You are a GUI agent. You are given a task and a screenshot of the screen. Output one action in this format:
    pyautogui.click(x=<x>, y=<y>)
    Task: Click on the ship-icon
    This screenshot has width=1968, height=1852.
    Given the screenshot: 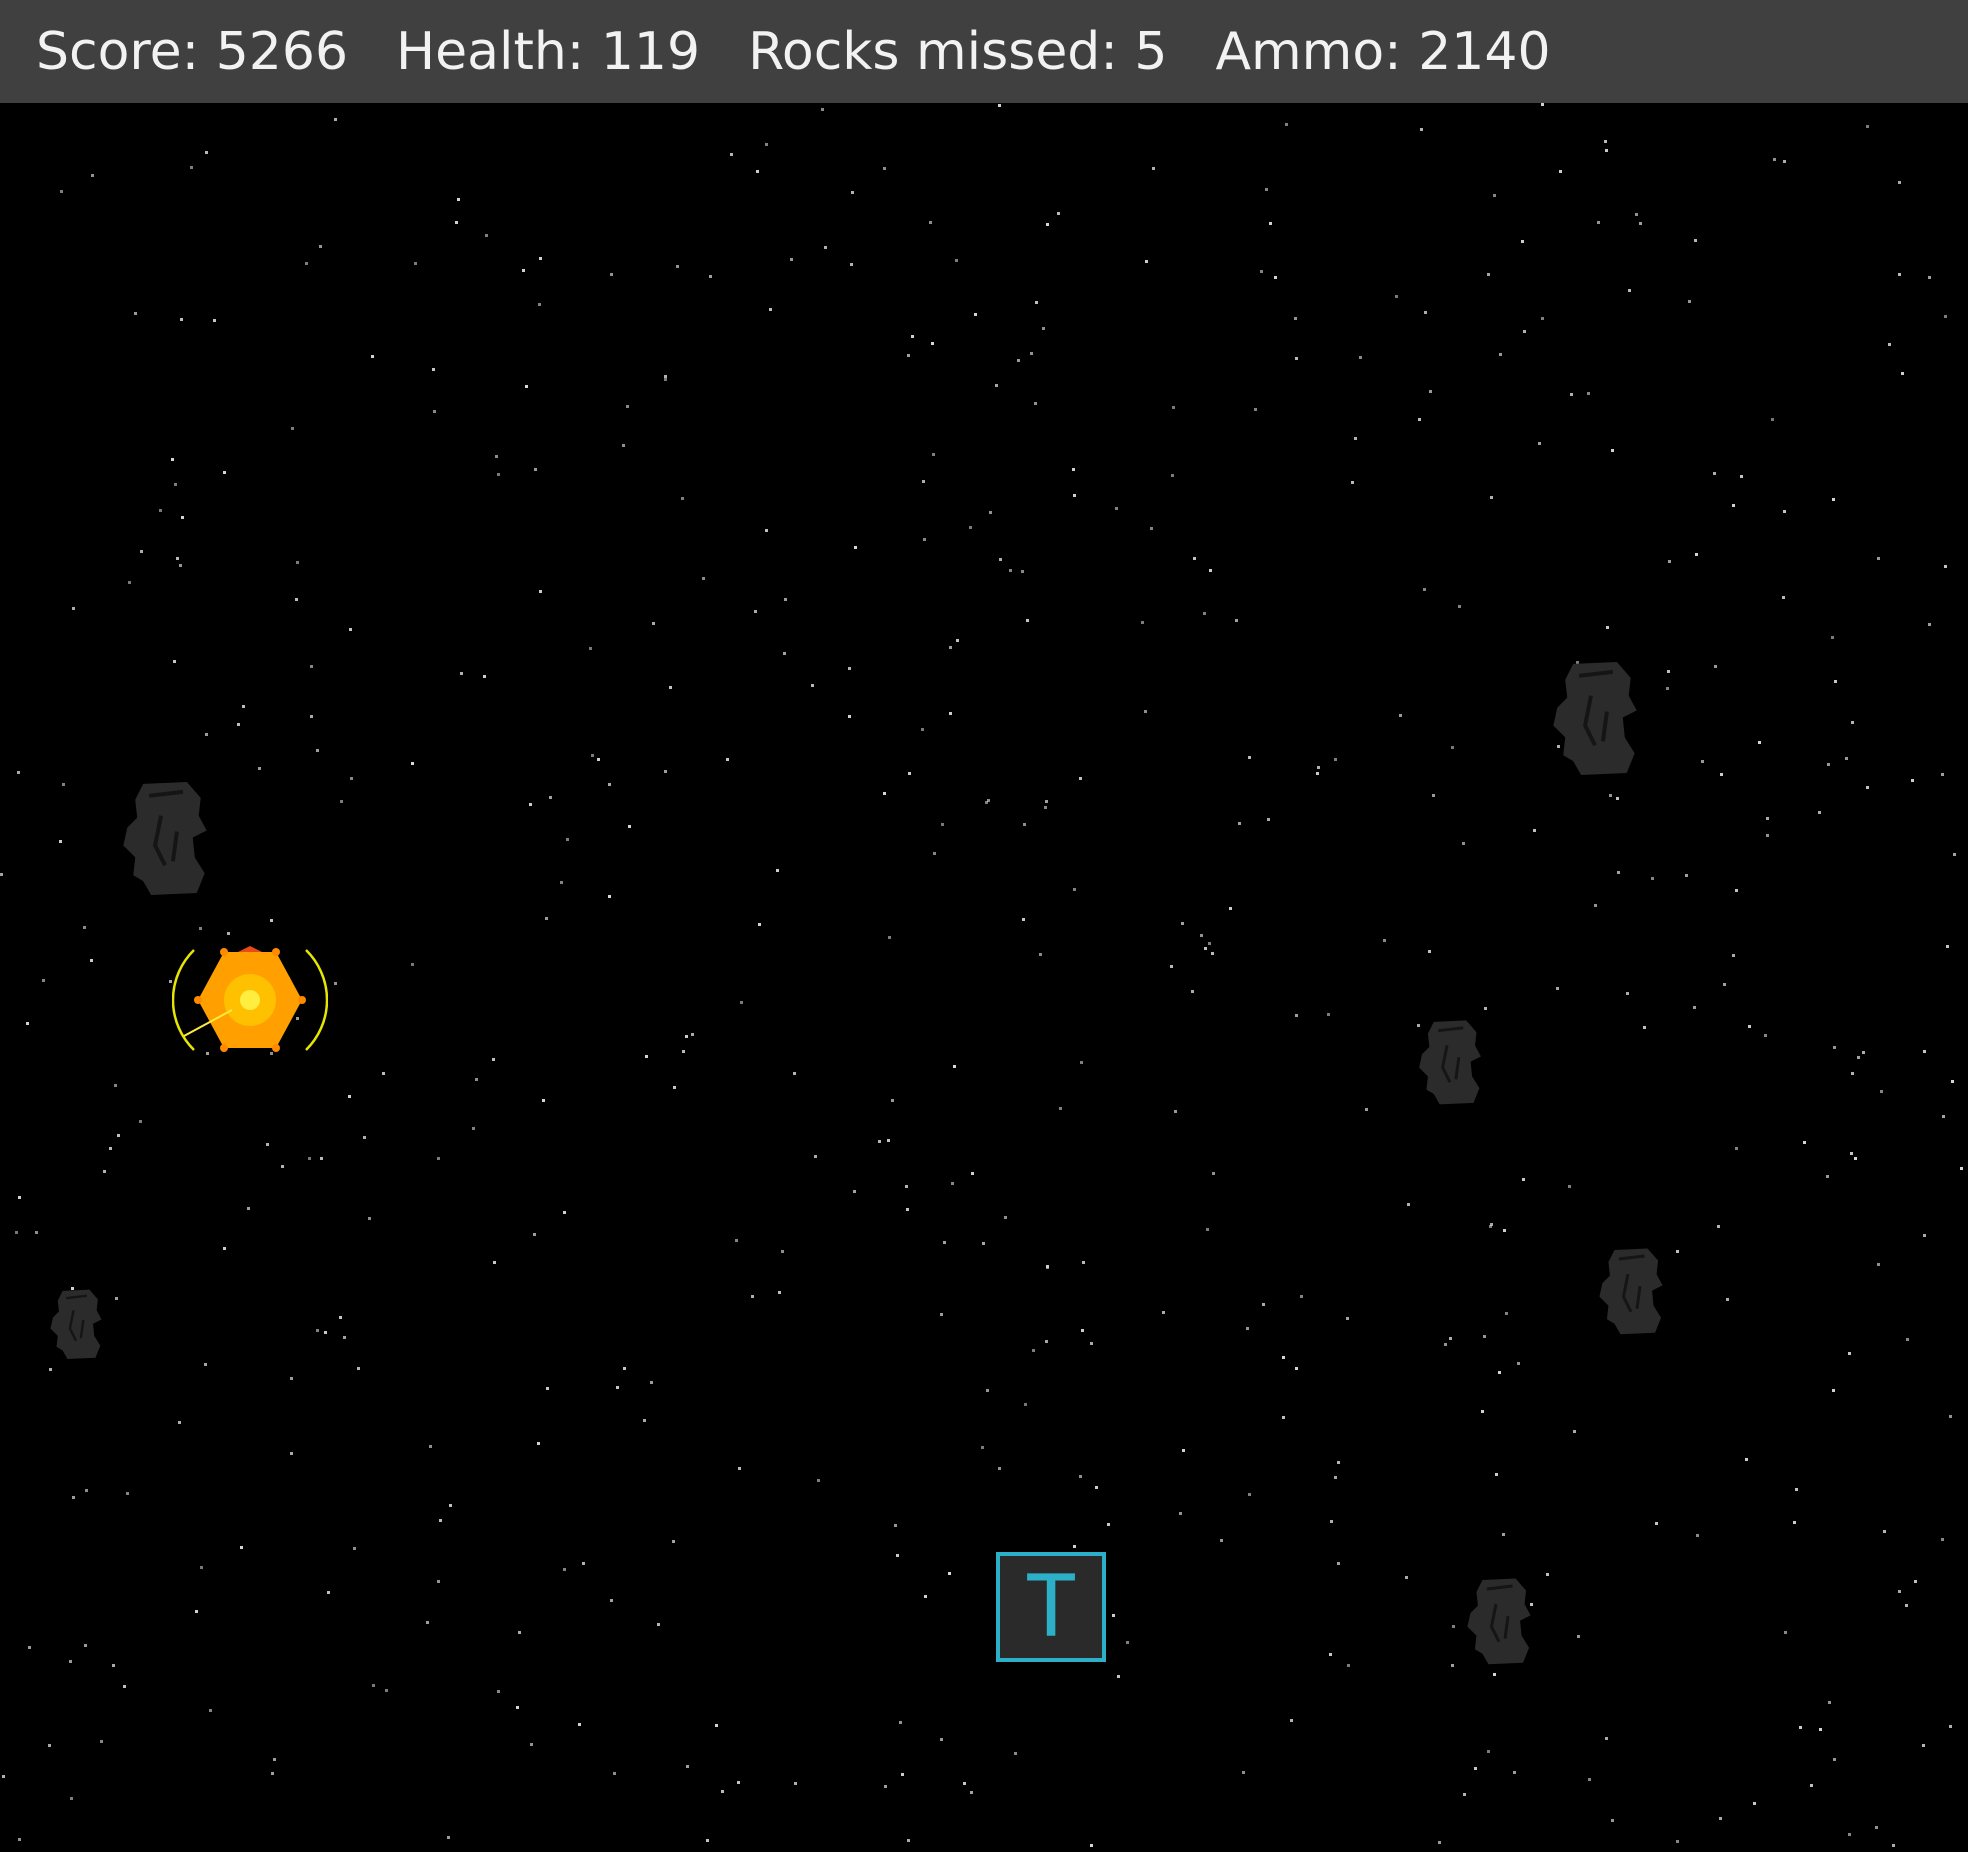 What is the action you would take?
    pyautogui.click(x=250, y=1000)
    